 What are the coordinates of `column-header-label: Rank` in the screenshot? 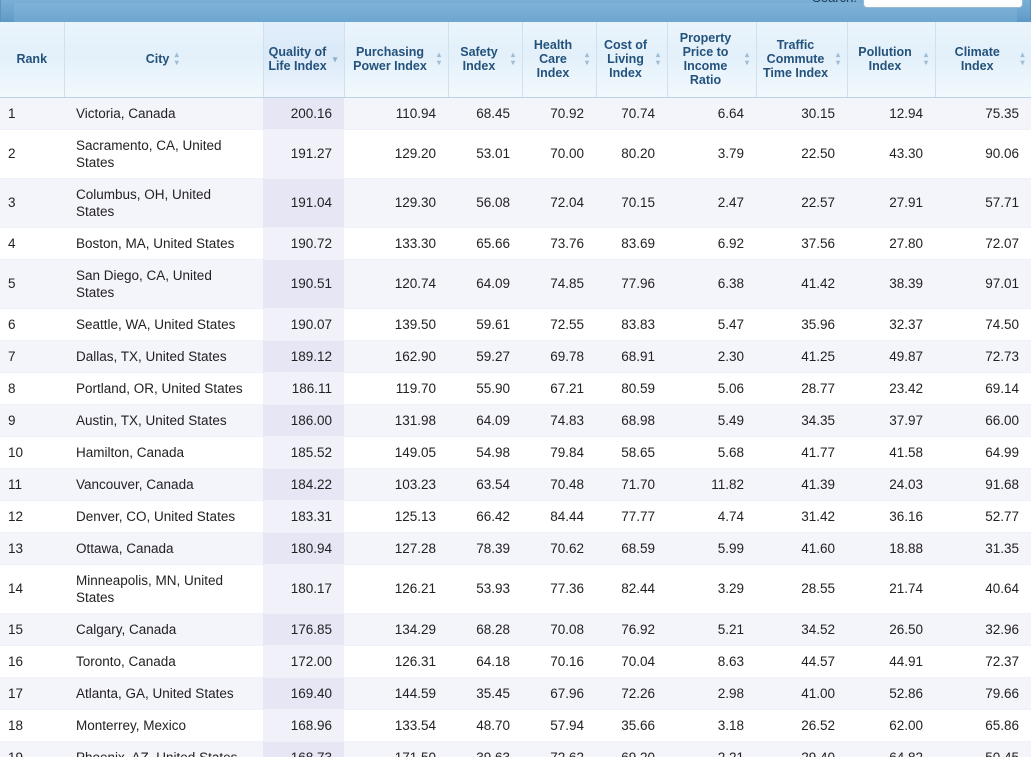 It's located at (32, 59).